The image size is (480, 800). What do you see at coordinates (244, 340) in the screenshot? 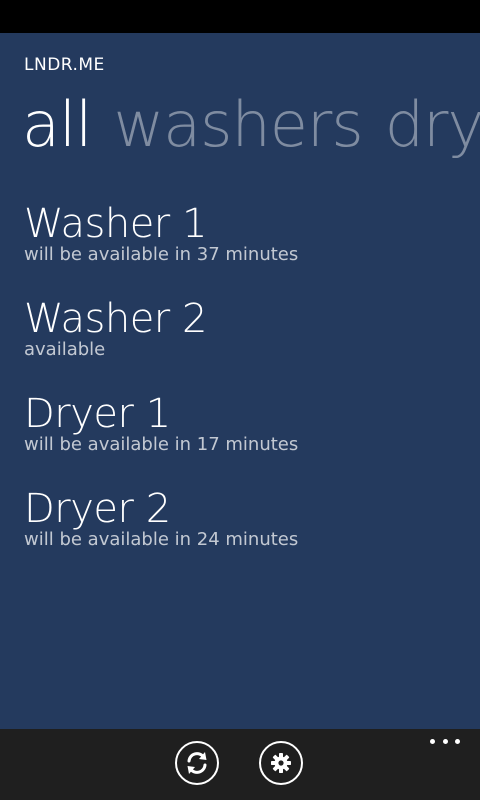
I see `machine-item-washer-2: Washer 2 available` at bounding box center [244, 340].